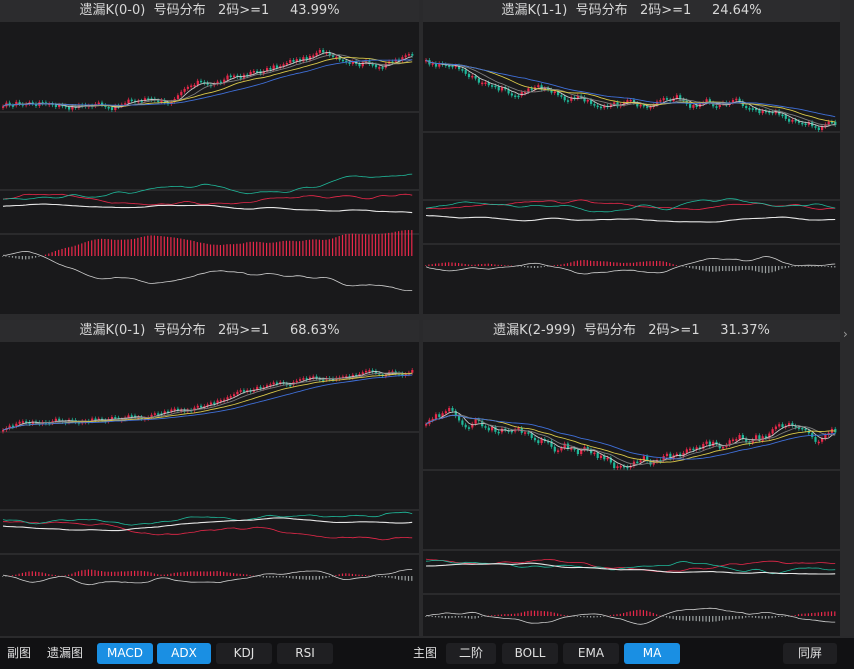  Describe the element at coordinates (810, 653) in the screenshot. I see `same-screen-button: 同屏` at that location.